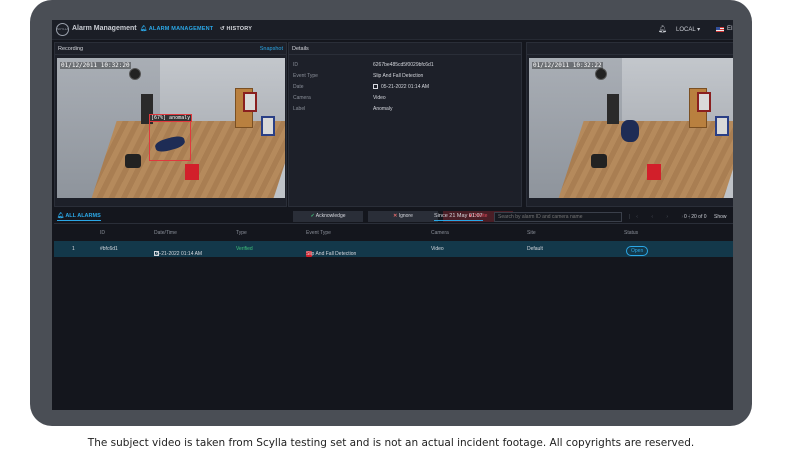 The image size is (812, 462). I want to click on col-status: Status, so click(631, 233).